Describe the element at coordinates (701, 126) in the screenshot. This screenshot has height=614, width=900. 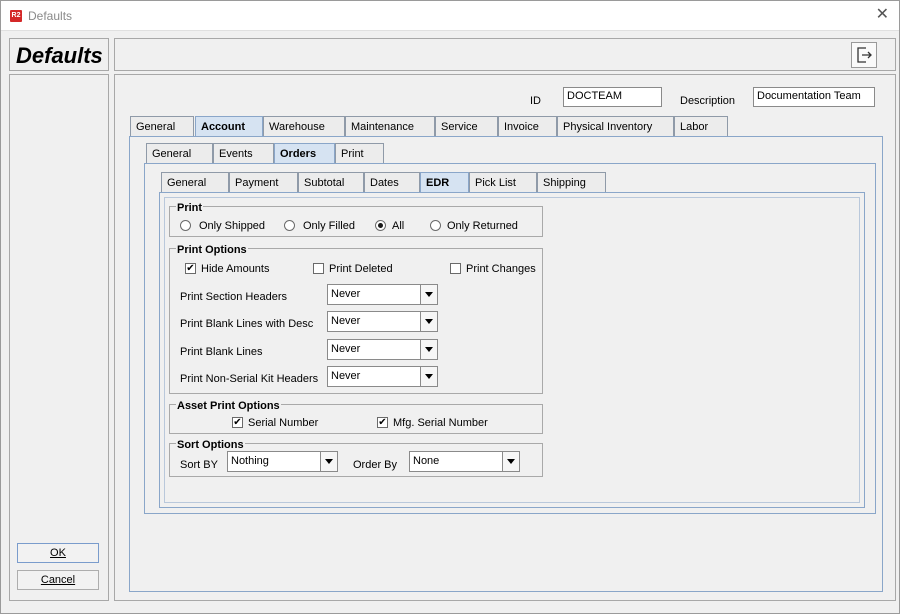
I see `tab-labor: Labor` at that location.